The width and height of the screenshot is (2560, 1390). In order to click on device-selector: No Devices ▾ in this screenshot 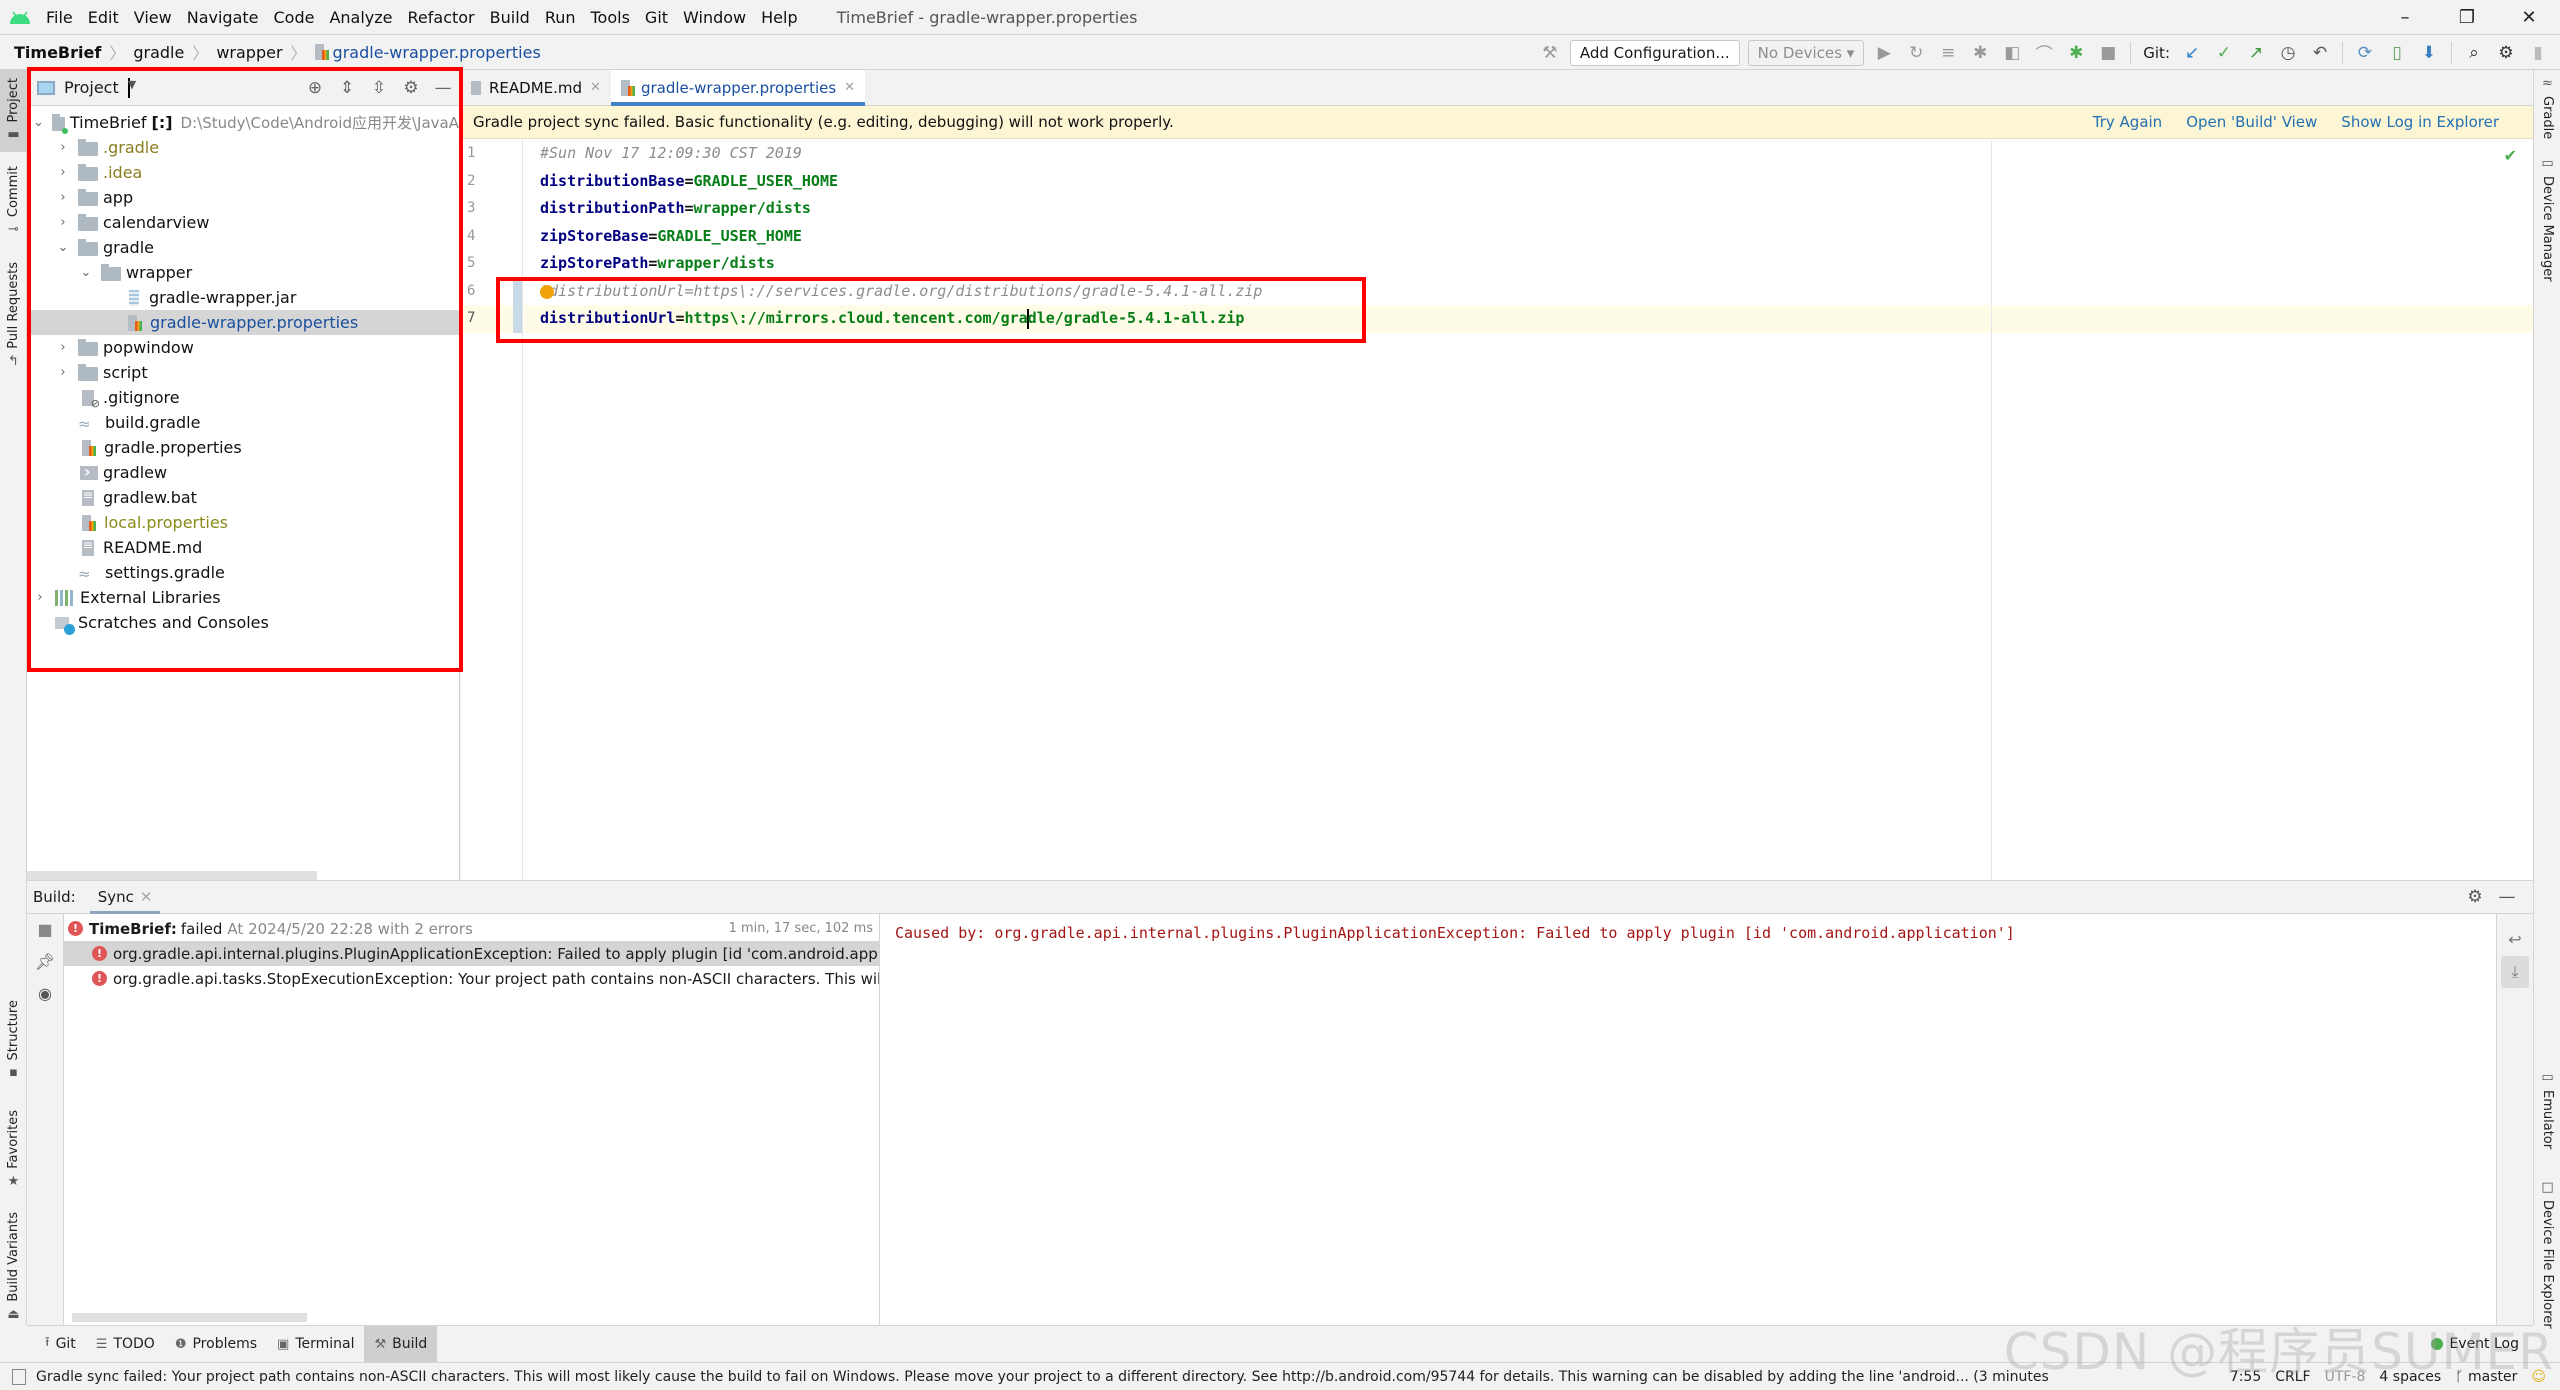, I will do `click(1806, 52)`.